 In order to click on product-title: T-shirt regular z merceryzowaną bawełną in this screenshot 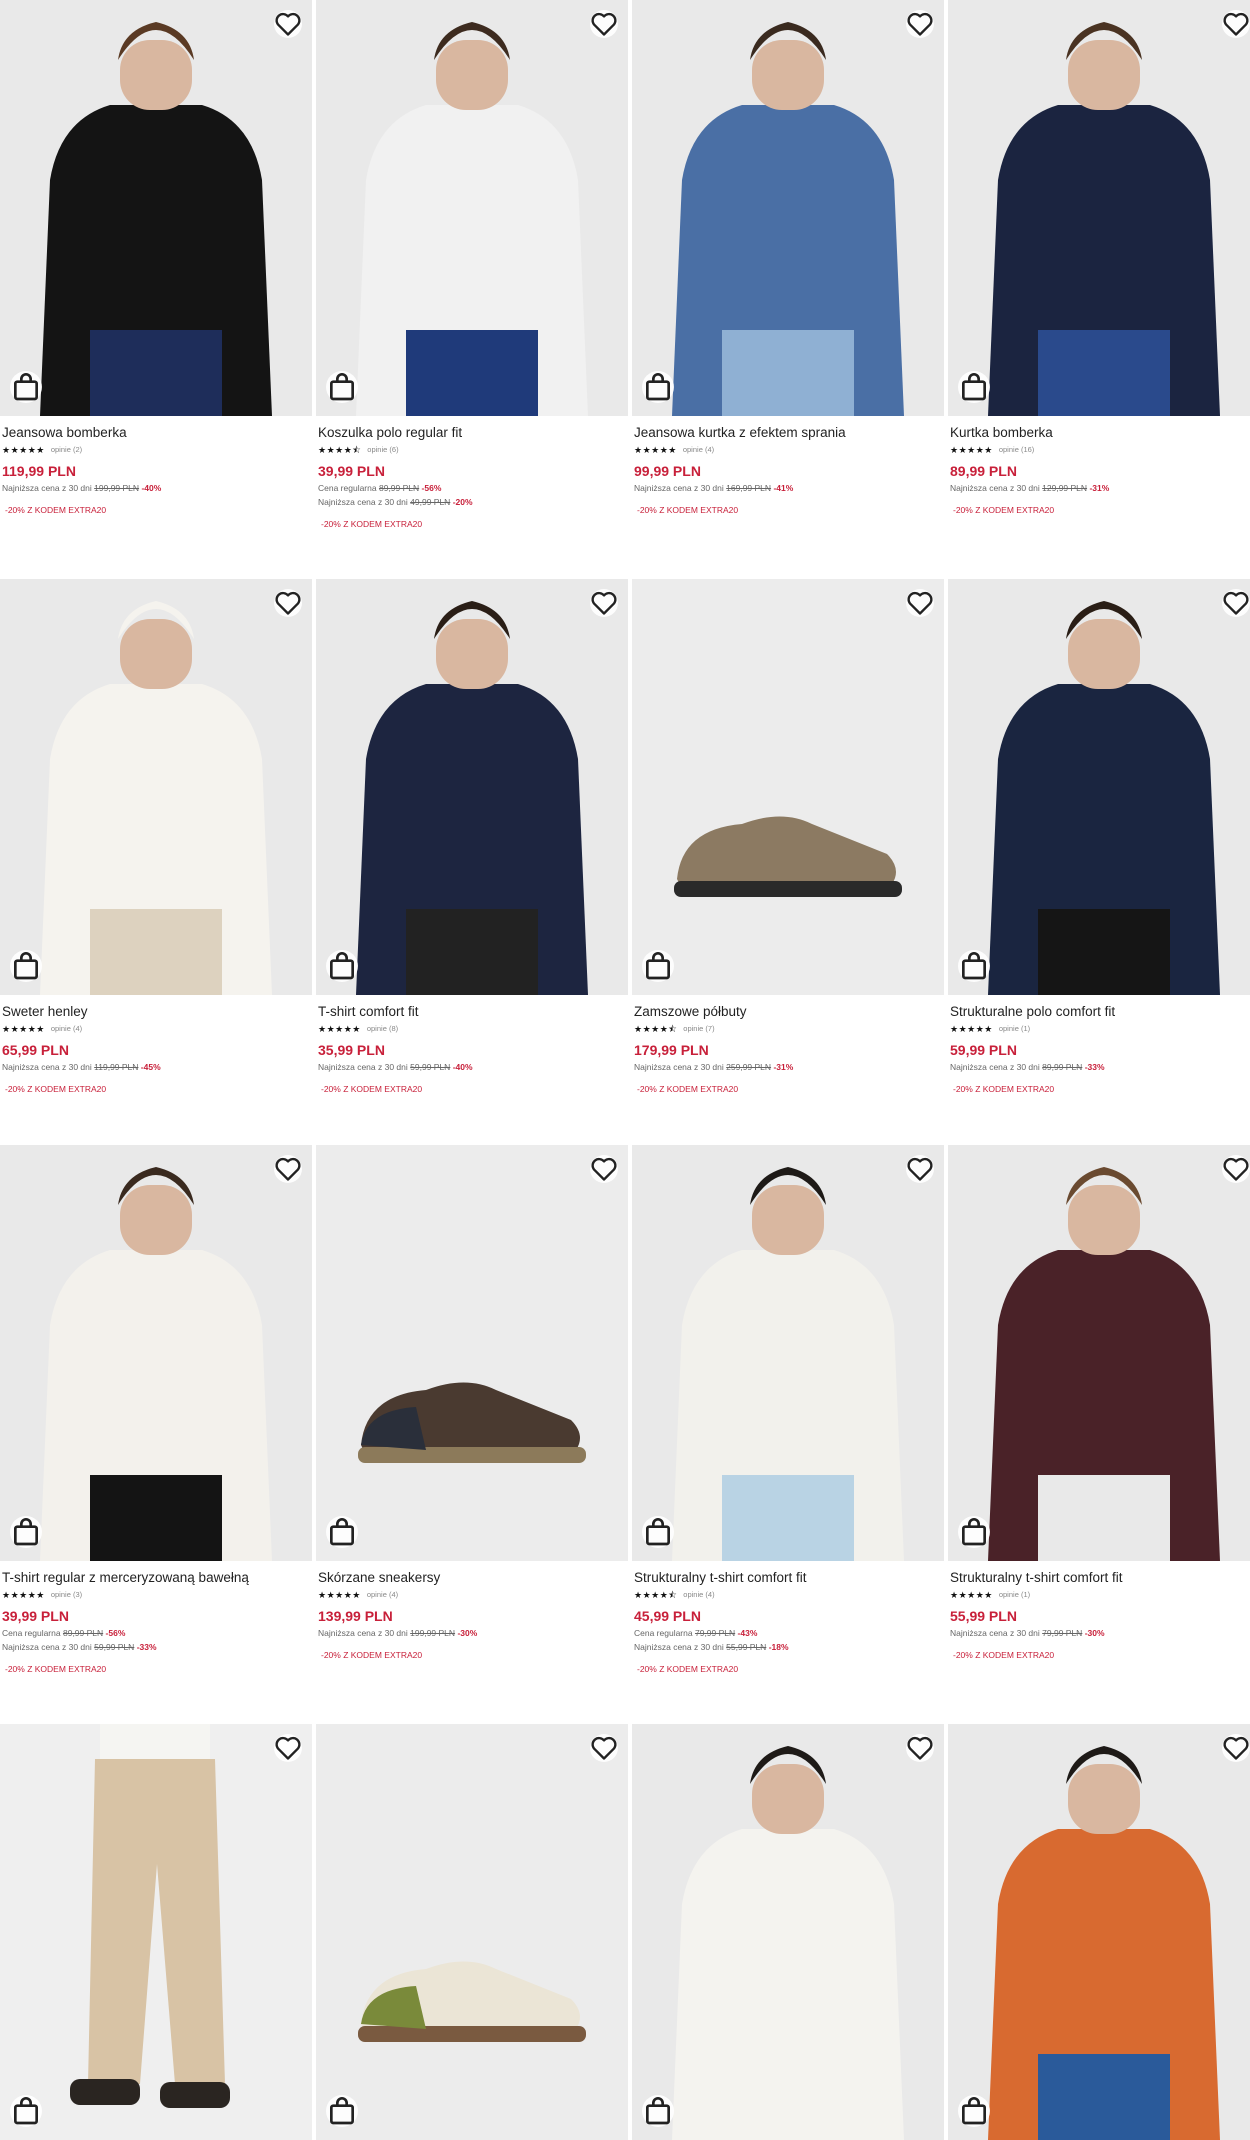, I will do `click(156, 1577)`.